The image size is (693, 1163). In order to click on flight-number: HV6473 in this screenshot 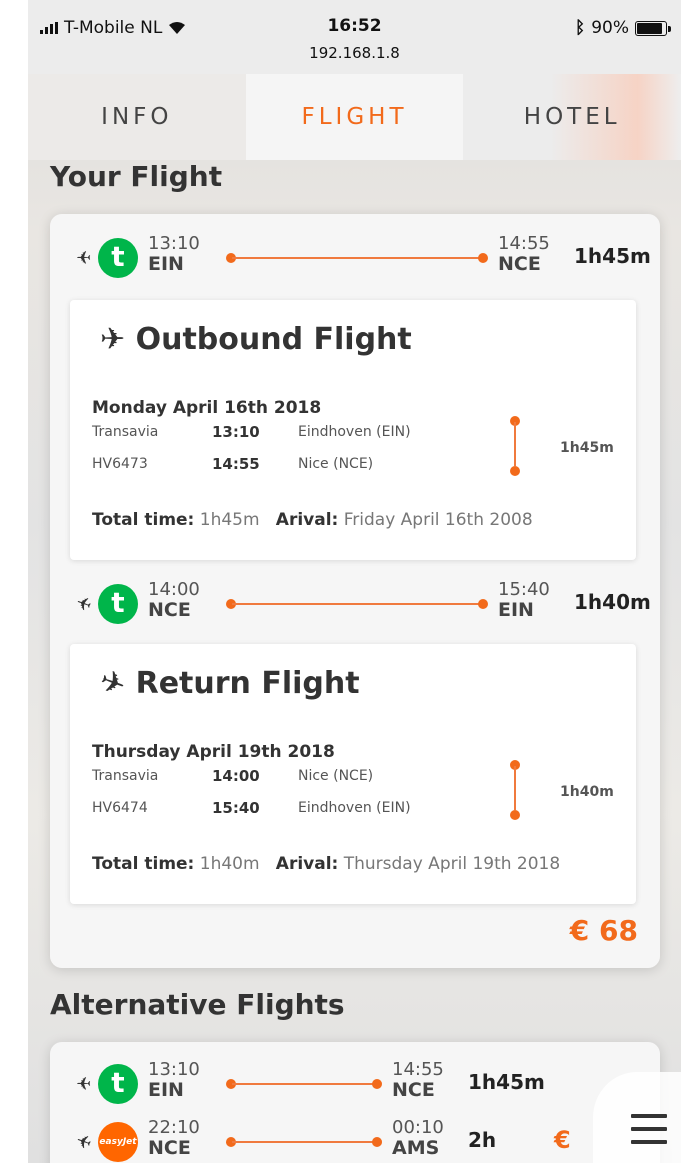, I will do `click(120, 464)`.